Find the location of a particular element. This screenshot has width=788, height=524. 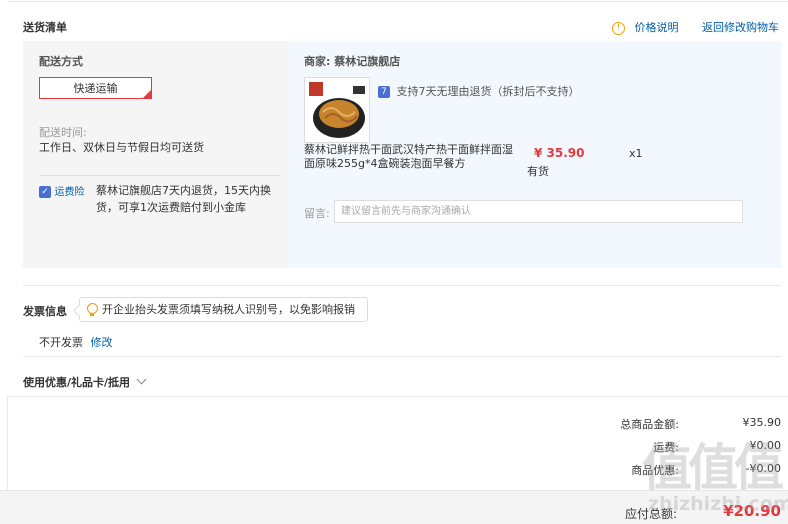

watermark-site: zhizhizhi.com is located at coordinates (718, 504).